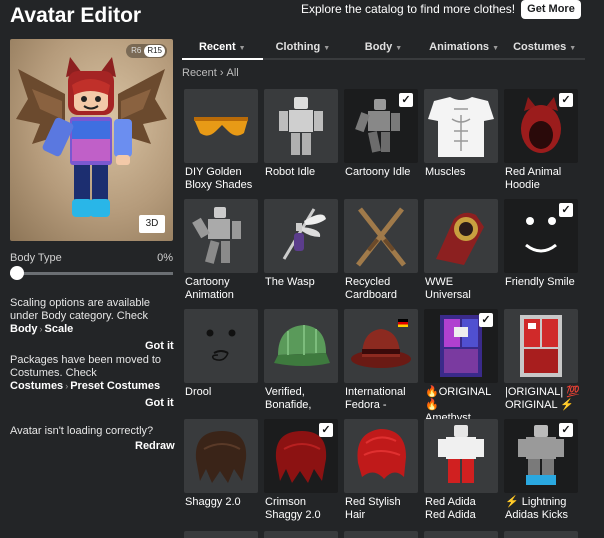 The width and height of the screenshot is (604, 538). What do you see at coordinates (540, 47) in the screenshot?
I see `tab-costumes-label: Costumes` at bounding box center [540, 47].